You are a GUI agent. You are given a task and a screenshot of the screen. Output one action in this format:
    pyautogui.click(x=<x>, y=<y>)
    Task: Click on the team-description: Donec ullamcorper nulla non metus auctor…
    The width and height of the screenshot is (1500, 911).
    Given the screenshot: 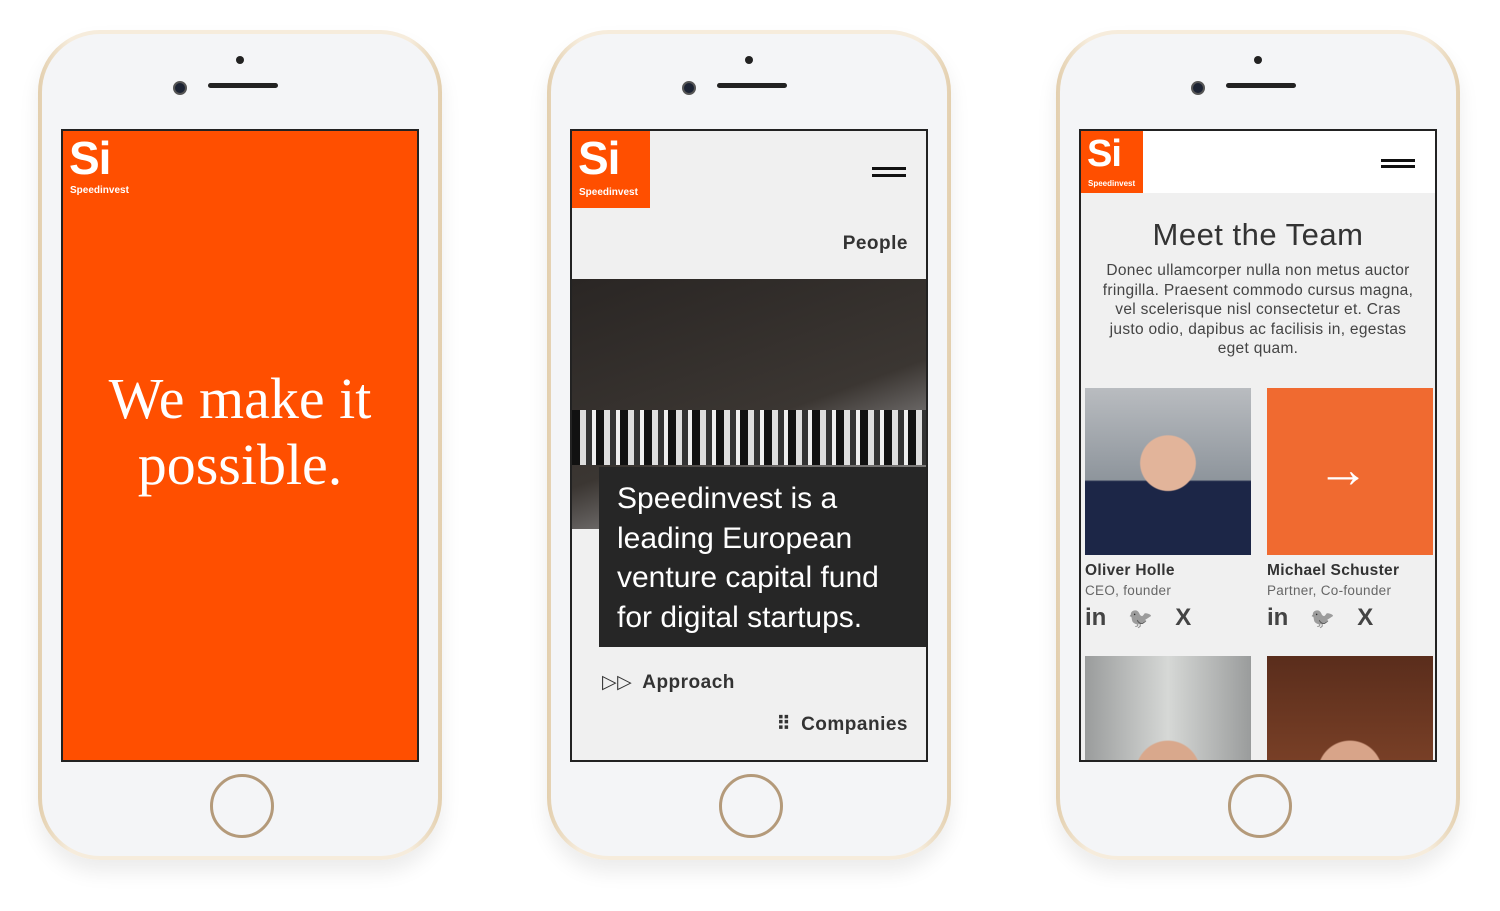 What is the action you would take?
    pyautogui.click(x=1258, y=309)
    